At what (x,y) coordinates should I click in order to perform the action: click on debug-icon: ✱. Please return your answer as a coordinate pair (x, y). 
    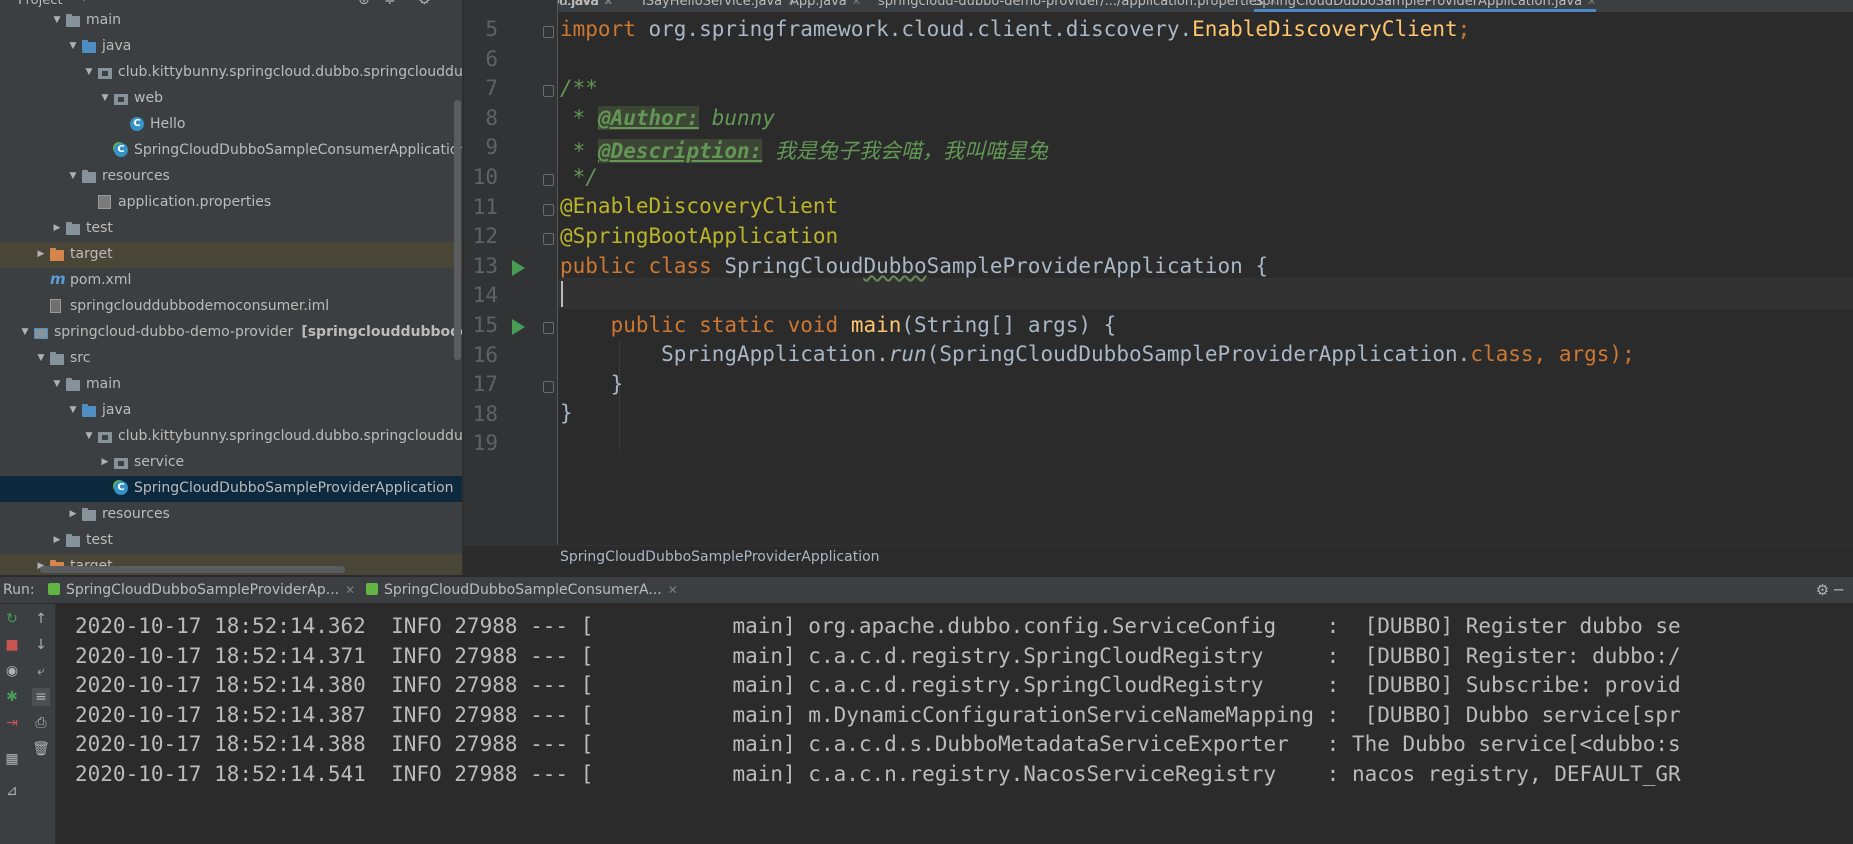
    Looking at the image, I should click on (12, 697).